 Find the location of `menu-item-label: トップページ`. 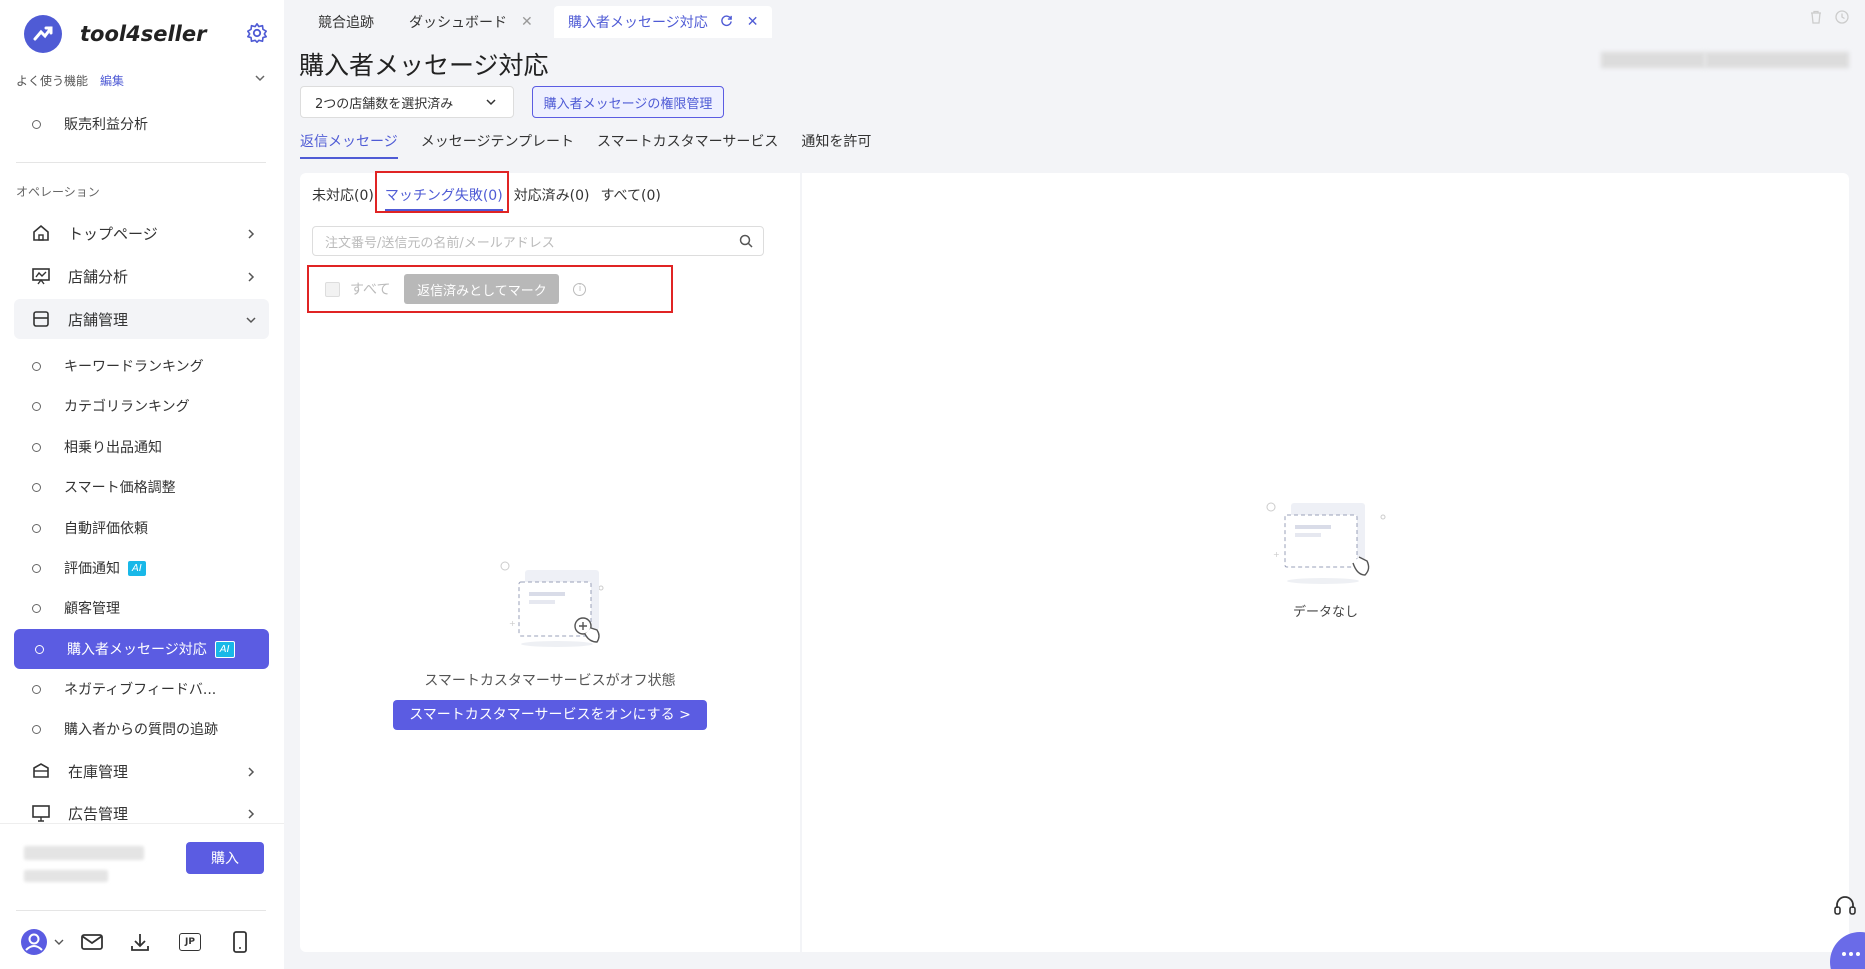

menu-item-label: トップページ is located at coordinates (113, 233).